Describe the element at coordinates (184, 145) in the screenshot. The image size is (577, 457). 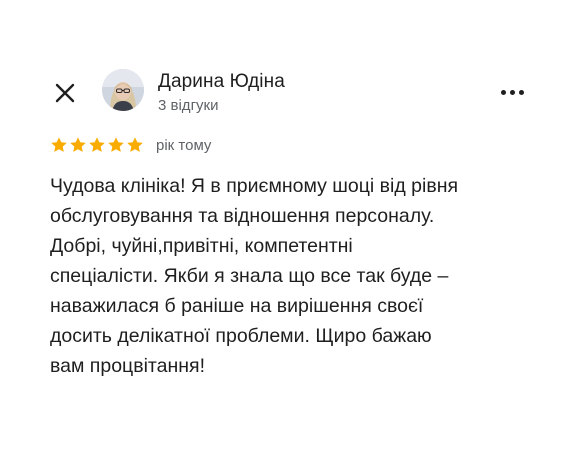
I see `review-time: рік тому` at that location.